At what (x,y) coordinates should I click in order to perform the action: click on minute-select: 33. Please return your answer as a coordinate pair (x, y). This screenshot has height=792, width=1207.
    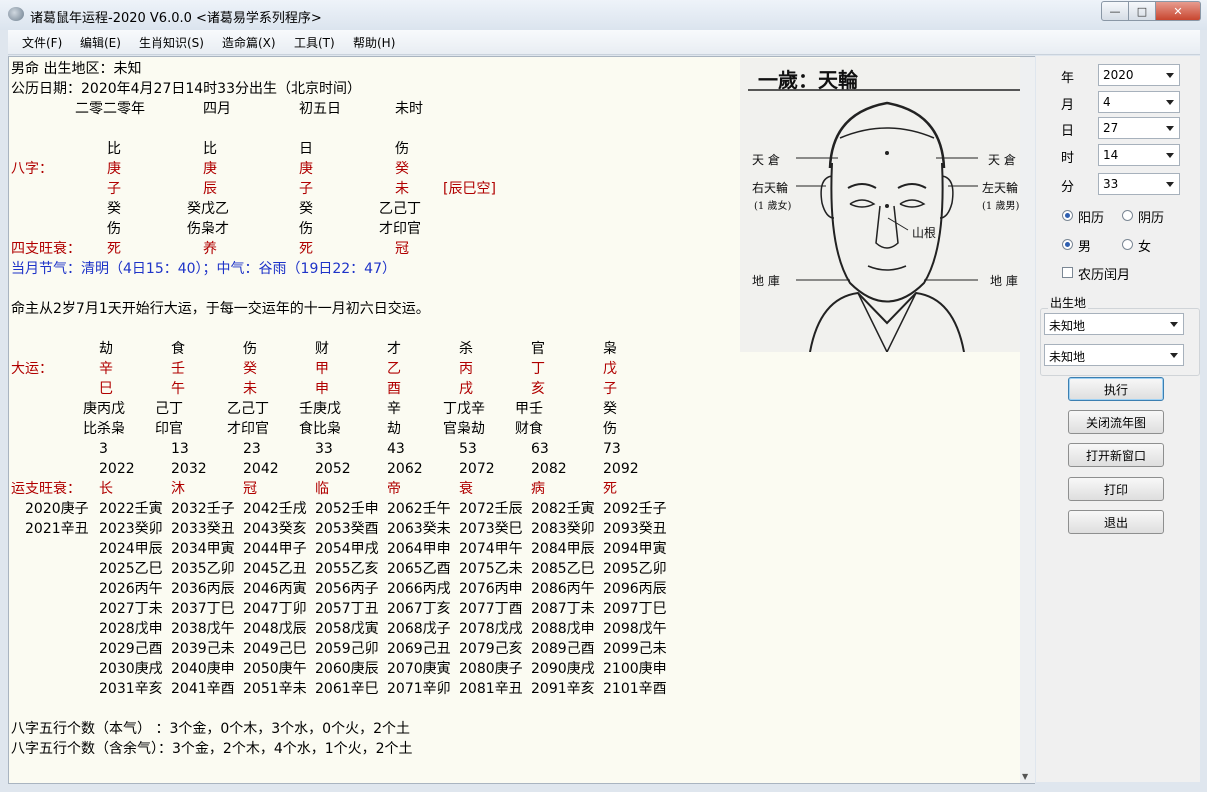
    Looking at the image, I should click on (1139, 184).